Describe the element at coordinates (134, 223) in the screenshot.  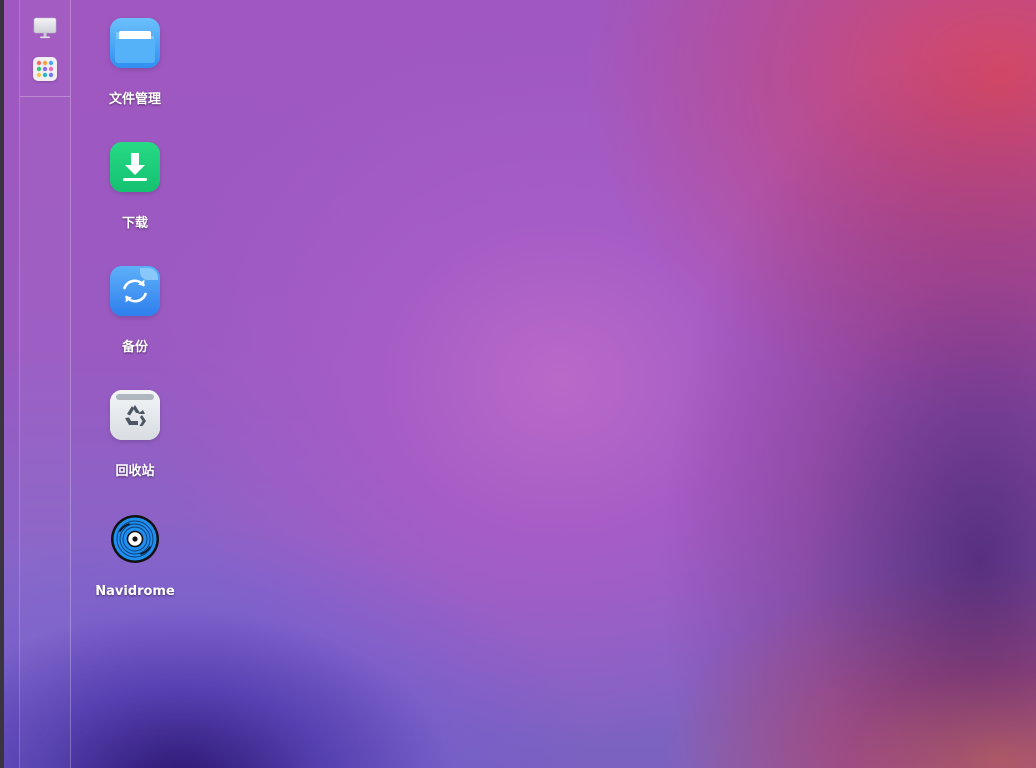
I see `desktop-icon-label: 下载` at that location.